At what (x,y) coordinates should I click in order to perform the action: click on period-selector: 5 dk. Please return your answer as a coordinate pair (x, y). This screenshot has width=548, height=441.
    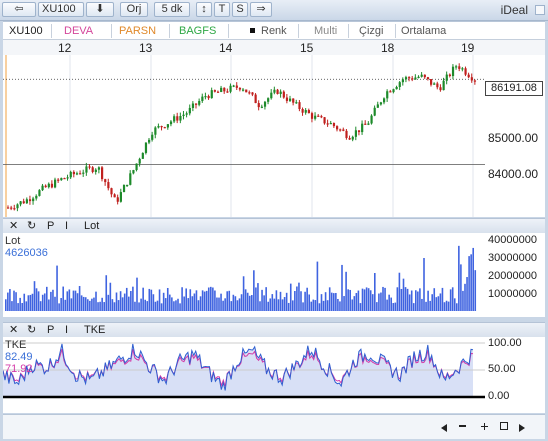
    Looking at the image, I should click on (172, 9).